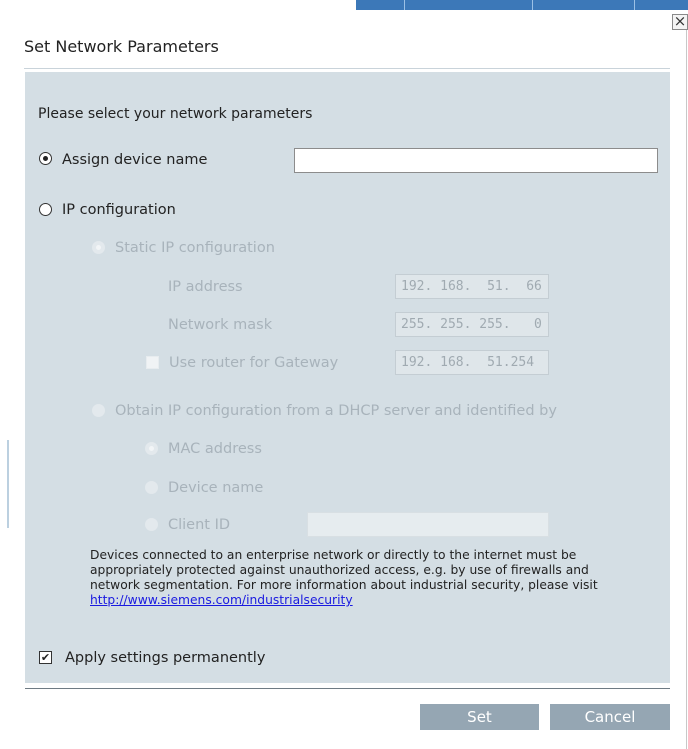 The height and width of the screenshot is (749, 688). What do you see at coordinates (119, 210) in the screenshot?
I see `ip-configuration-label: IP configuration` at bounding box center [119, 210].